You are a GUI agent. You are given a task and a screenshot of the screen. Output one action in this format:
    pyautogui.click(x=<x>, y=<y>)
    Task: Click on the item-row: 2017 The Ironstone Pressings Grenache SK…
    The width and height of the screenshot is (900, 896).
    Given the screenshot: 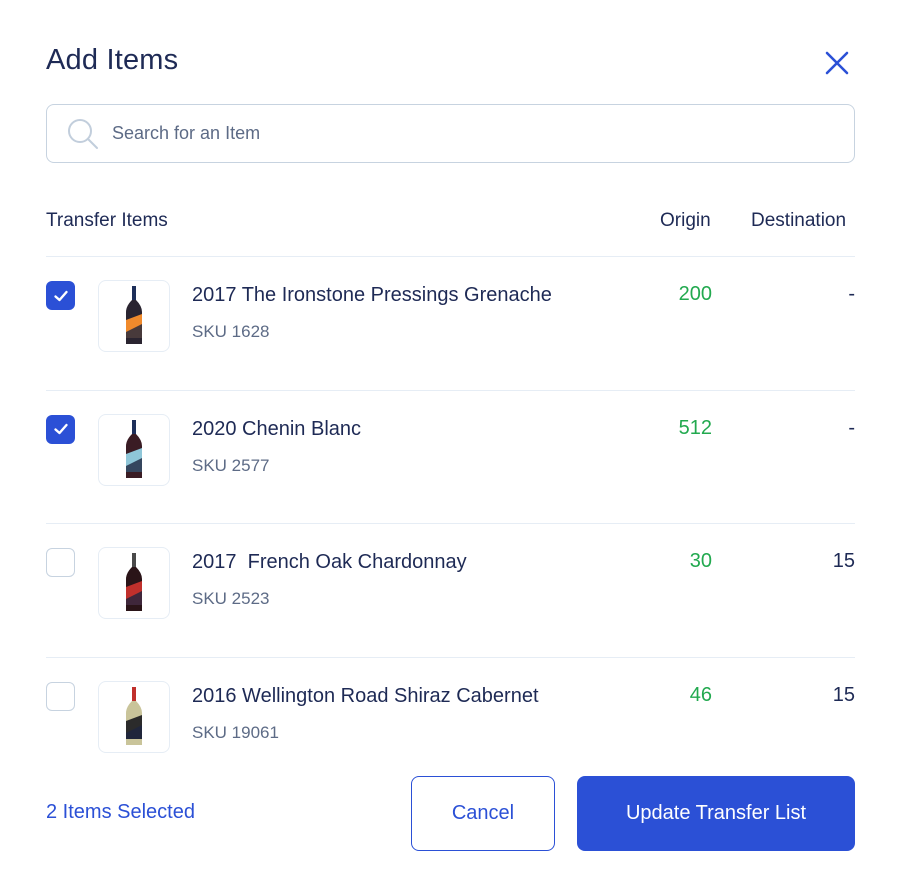 What is the action you would take?
    pyautogui.click(x=450, y=323)
    